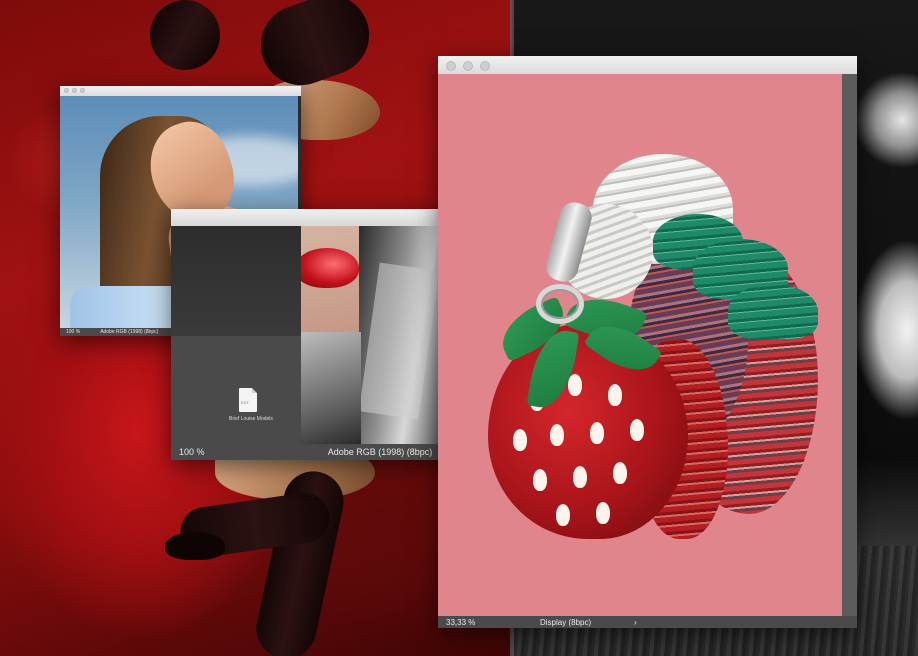 The image size is (918, 656). What do you see at coordinates (560, 304) in the screenshot?
I see `keyring` at bounding box center [560, 304].